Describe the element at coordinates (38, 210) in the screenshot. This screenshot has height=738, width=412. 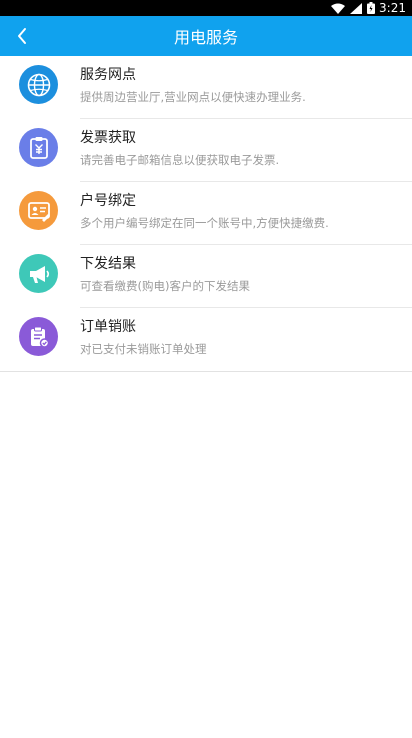
I see `id-card-icon` at that location.